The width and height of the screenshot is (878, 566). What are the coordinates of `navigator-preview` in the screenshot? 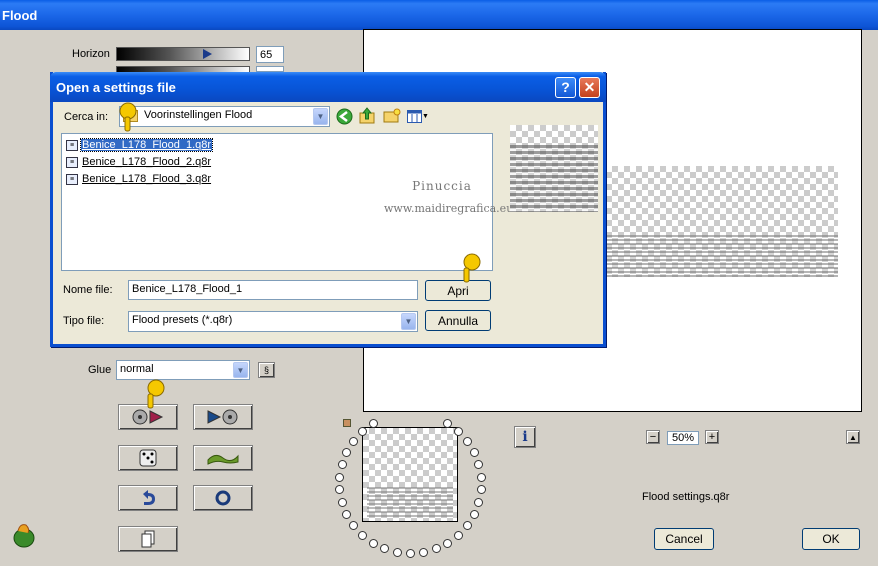 It's located at (410, 474).